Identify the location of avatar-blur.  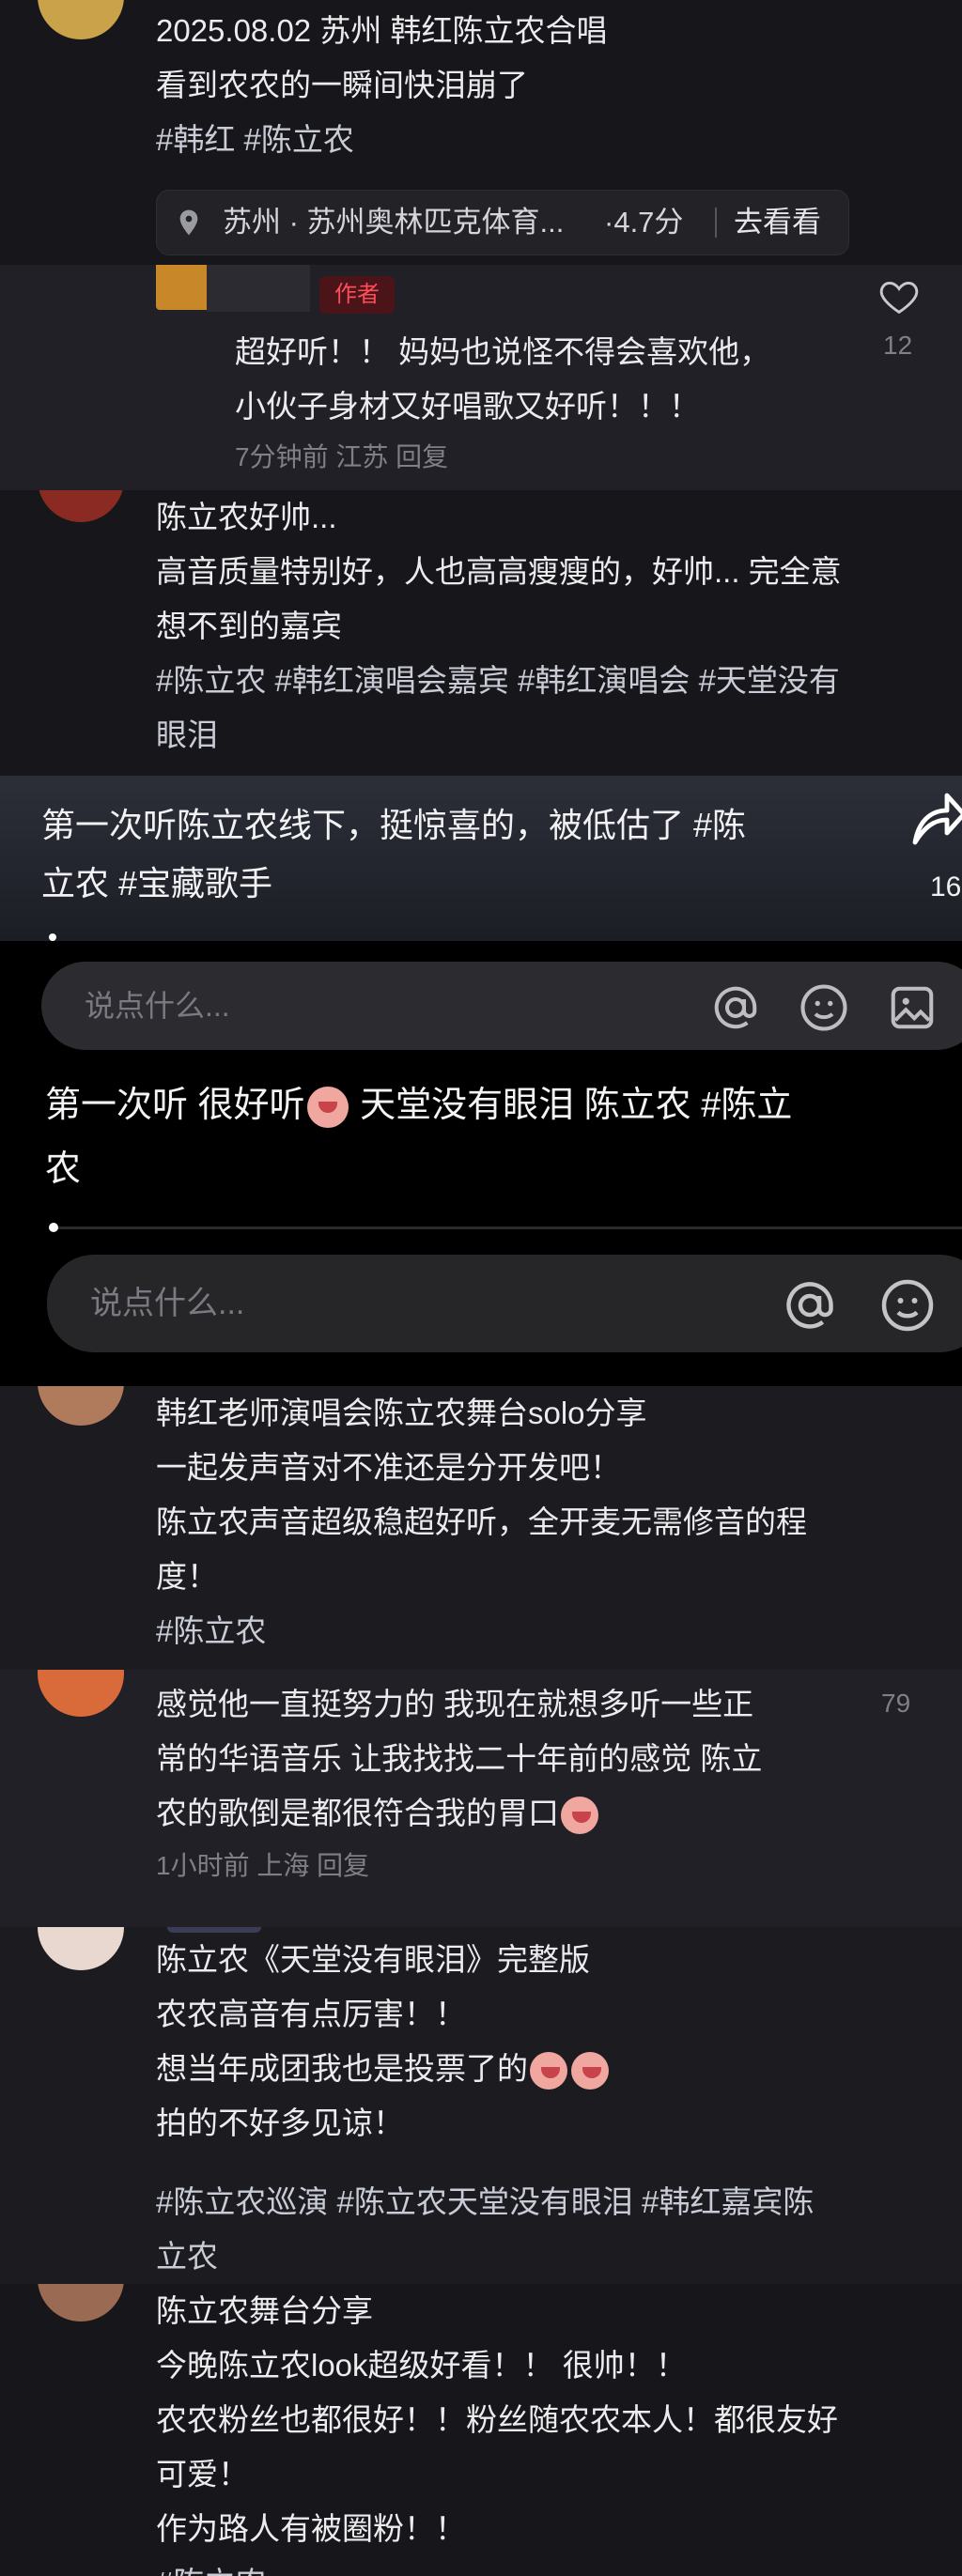
(258, 288).